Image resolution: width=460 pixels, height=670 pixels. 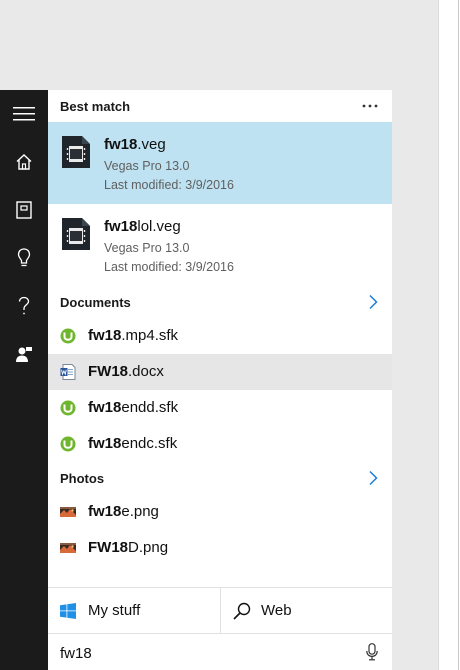 What do you see at coordinates (68, 610) in the screenshot?
I see `windows-logo-icon` at bounding box center [68, 610].